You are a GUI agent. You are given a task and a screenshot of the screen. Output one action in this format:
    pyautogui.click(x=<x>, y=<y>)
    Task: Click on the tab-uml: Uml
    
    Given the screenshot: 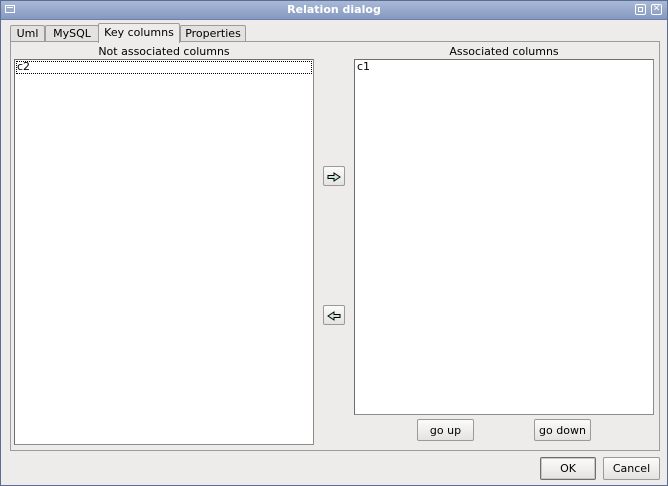 What is the action you would take?
    pyautogui.click(x=27, y=33)
    